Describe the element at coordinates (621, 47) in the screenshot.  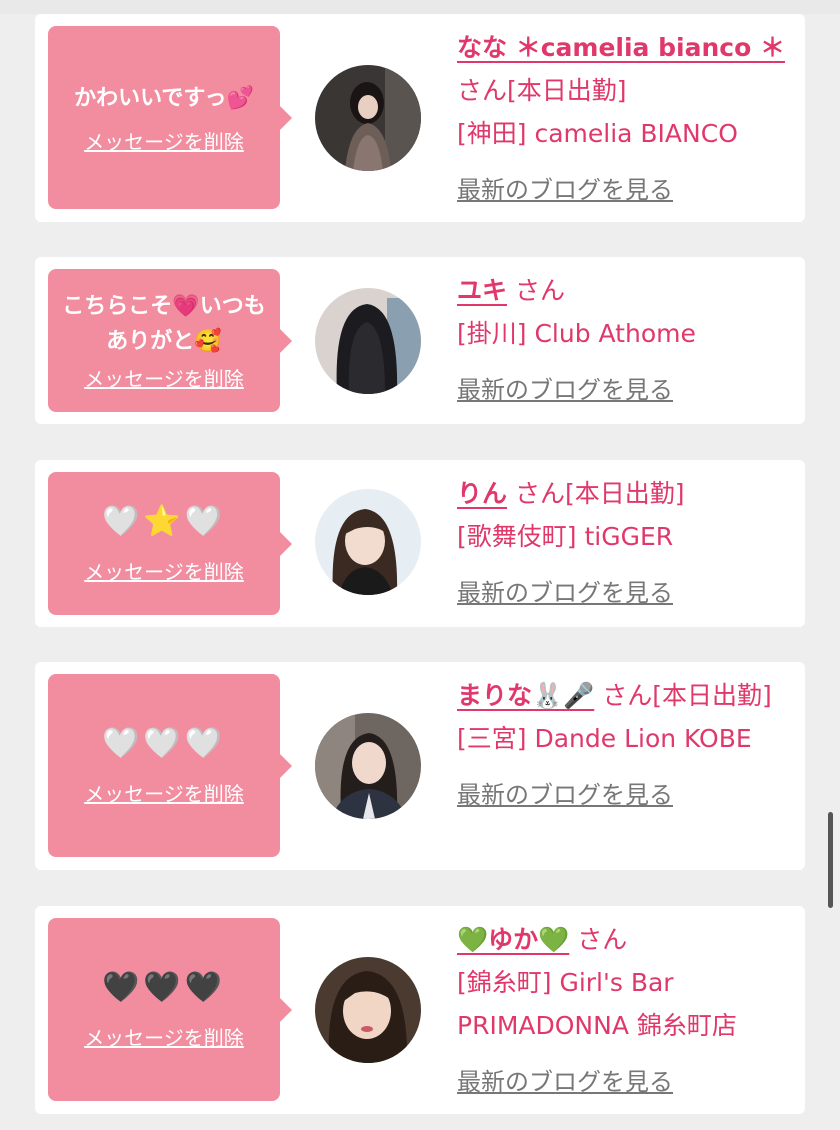
I see `cast-name-link: なな ＊camelia bianco ＊` at that location.